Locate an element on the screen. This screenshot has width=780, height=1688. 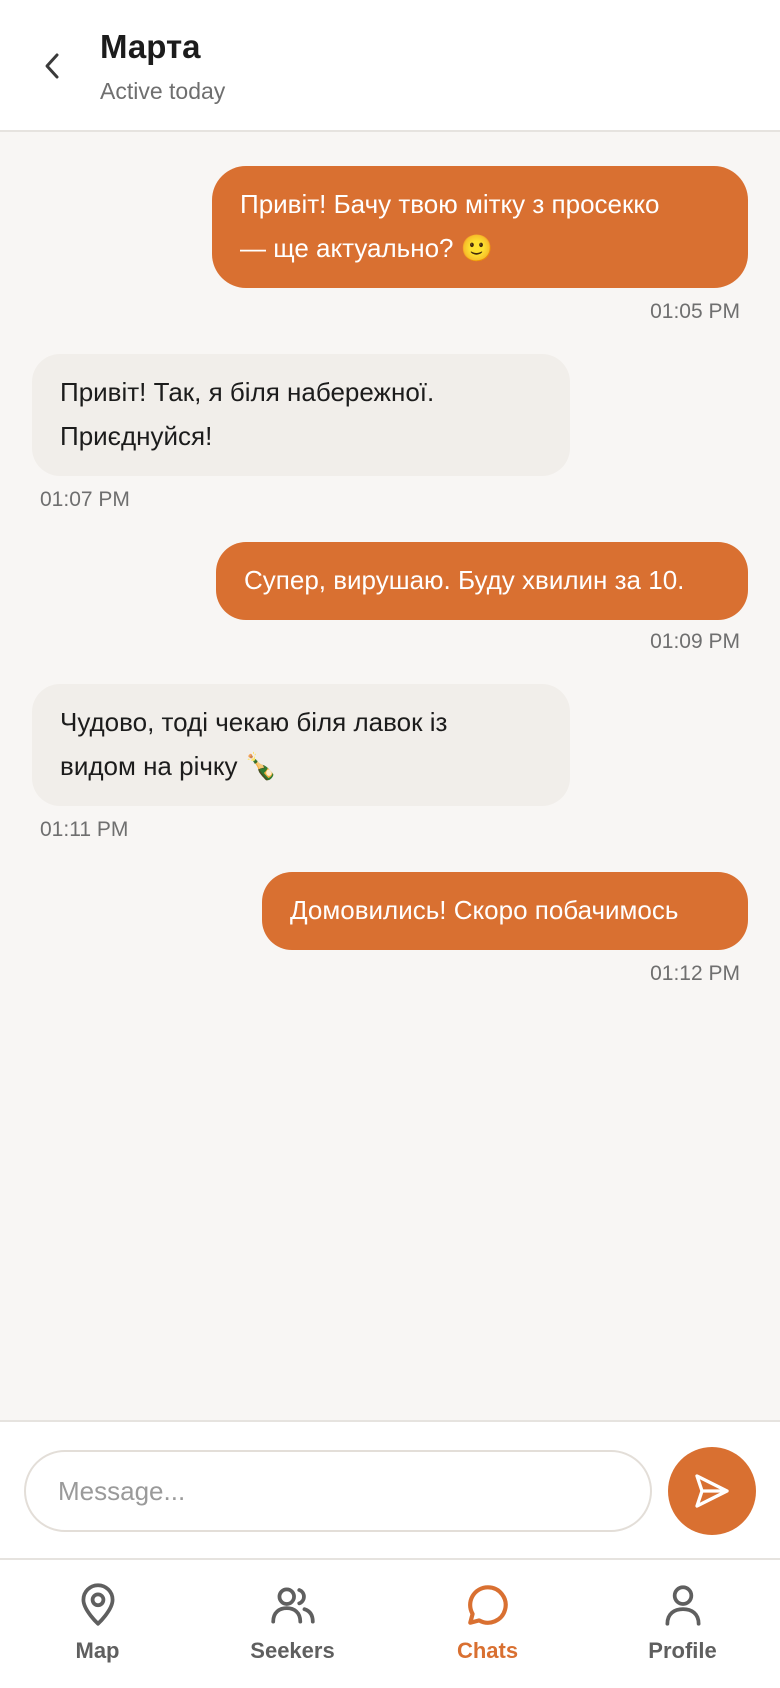
message-timestamp: 01:11 PM is located at coordinates (84, 829).